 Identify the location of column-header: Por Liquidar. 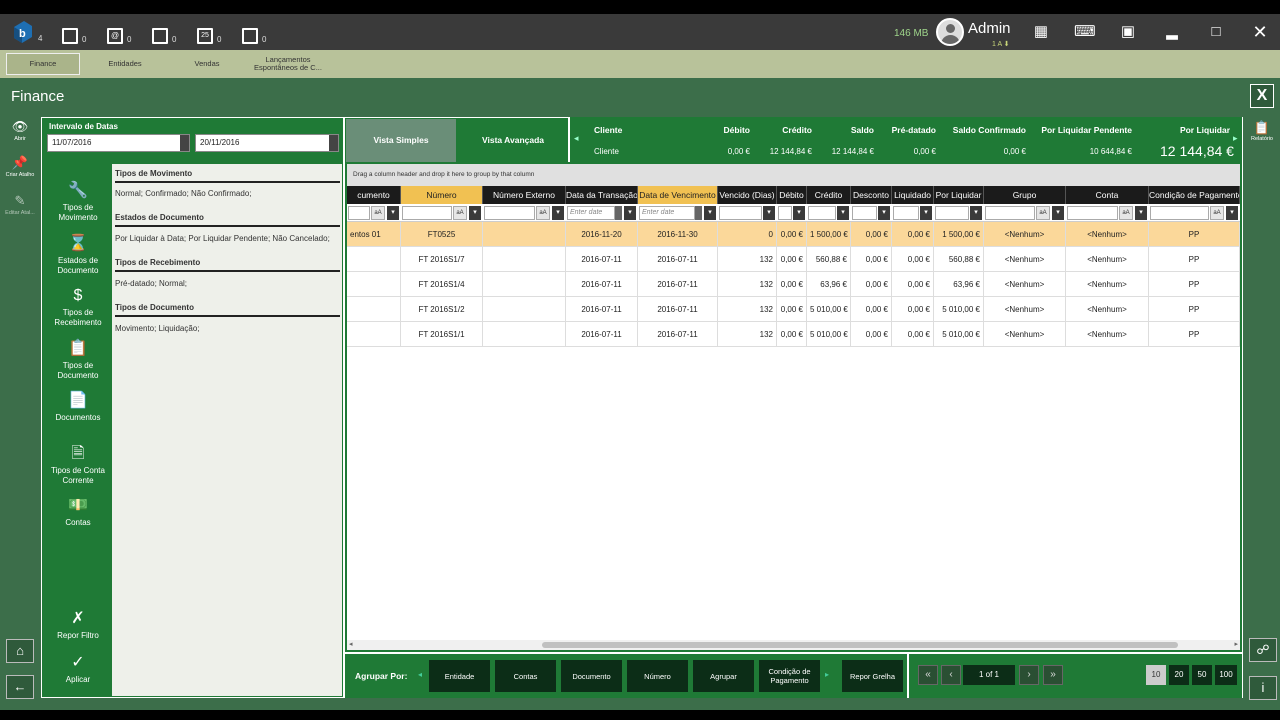
(959, 195).